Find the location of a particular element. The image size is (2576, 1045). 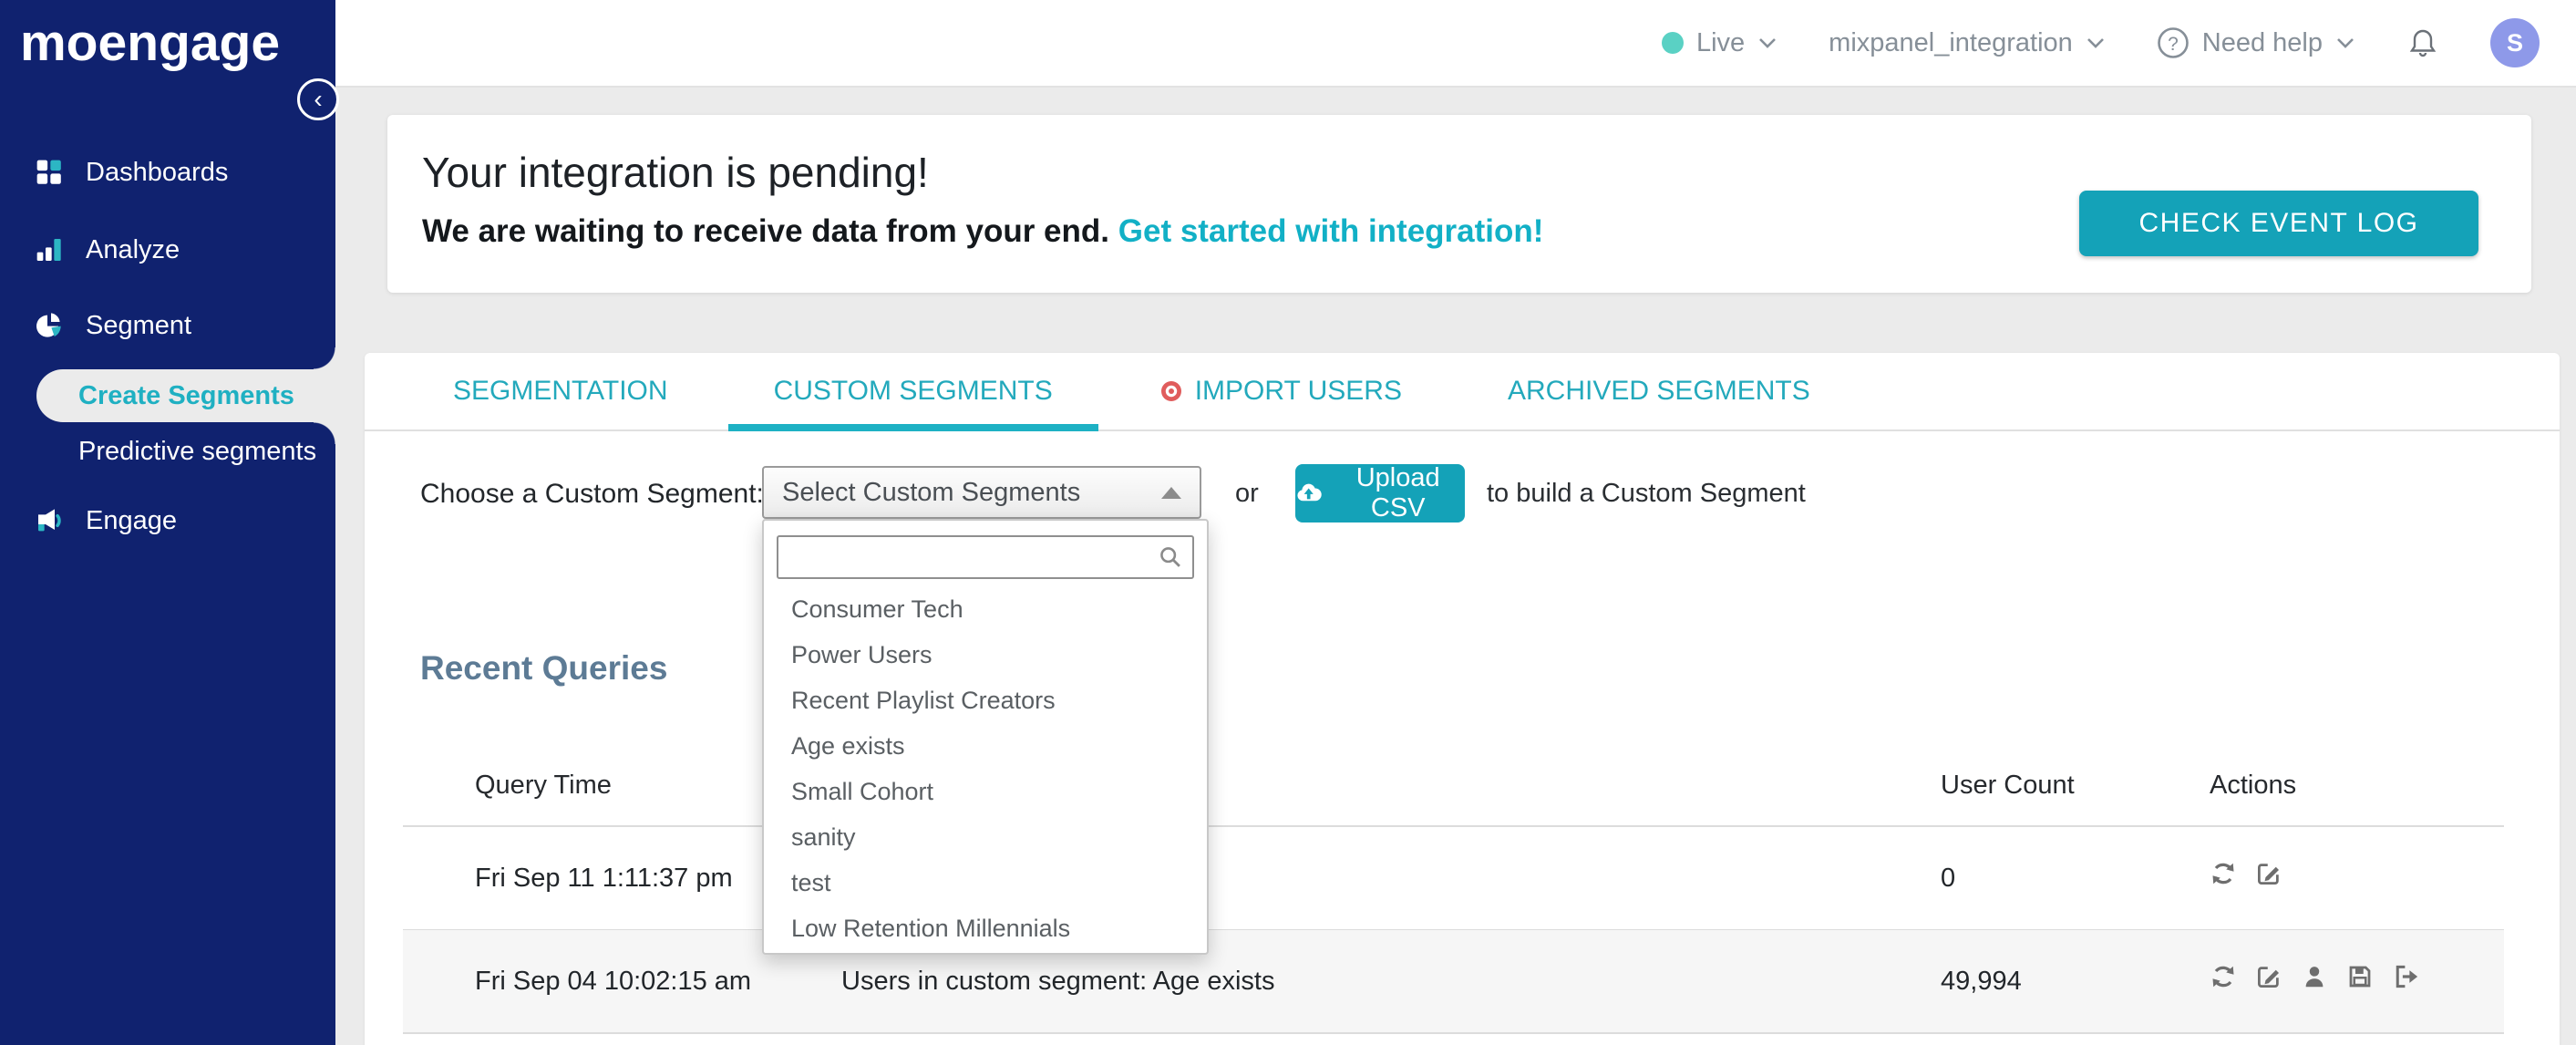

sidebar-item-segment: Segment is located at coordinates (167, 325).